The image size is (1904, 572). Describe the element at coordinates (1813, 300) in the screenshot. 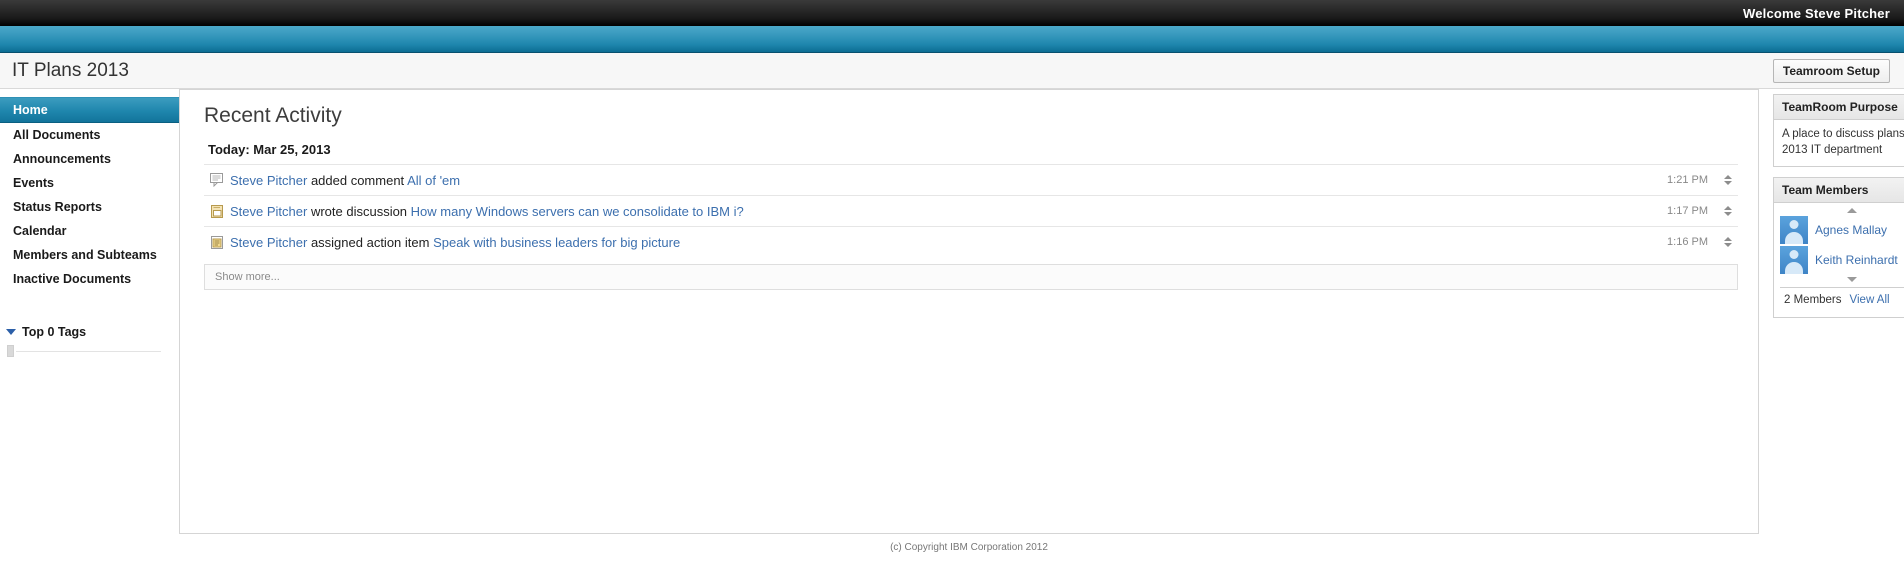

I see `member-count-label: 2 Members` at that location.